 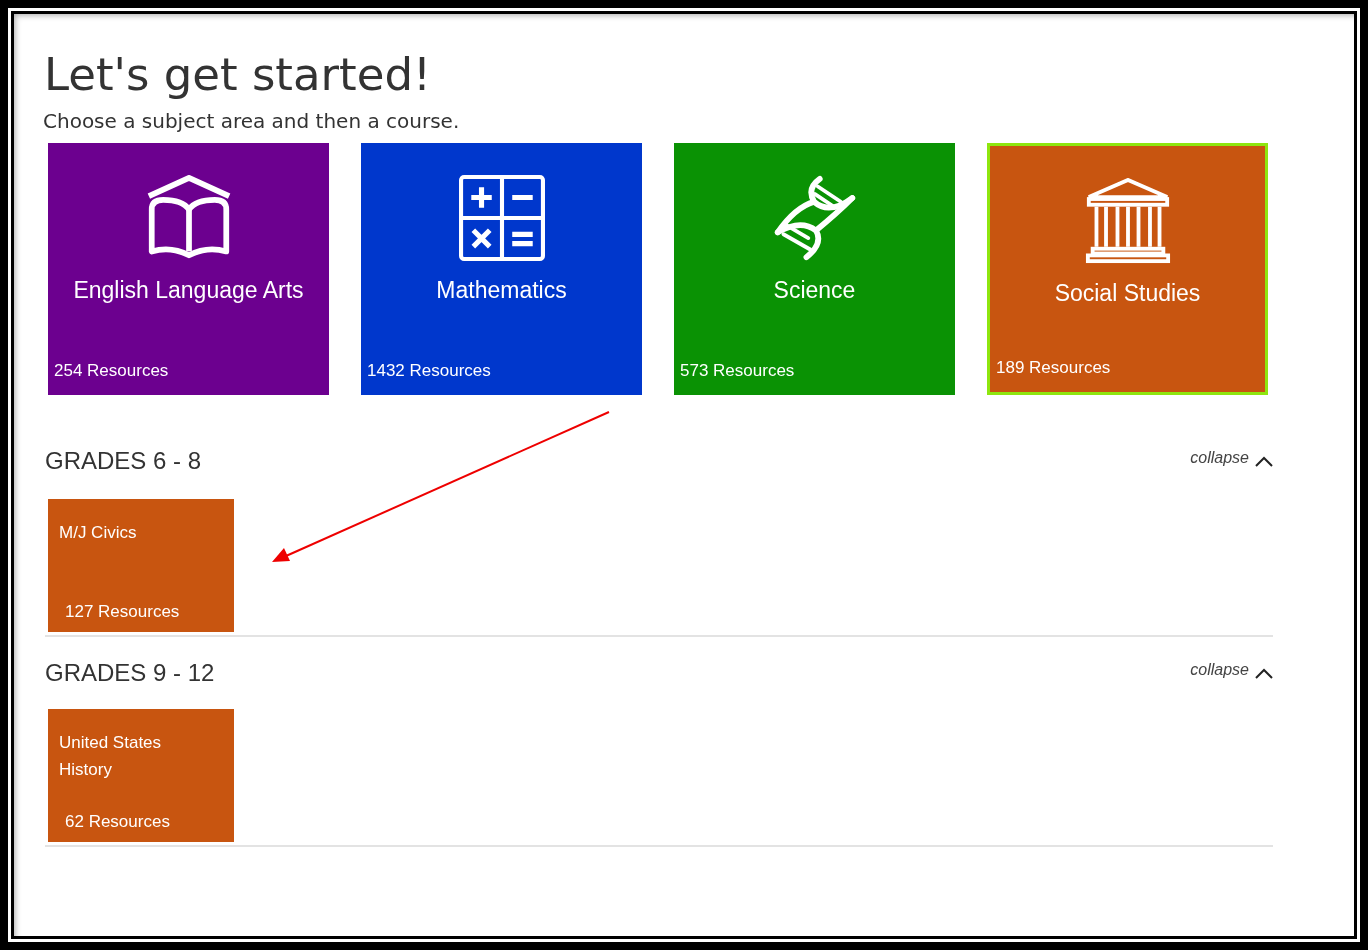 I want to click on course-tile: M/J Civics 127 Resources, so click(x=141, y=565).